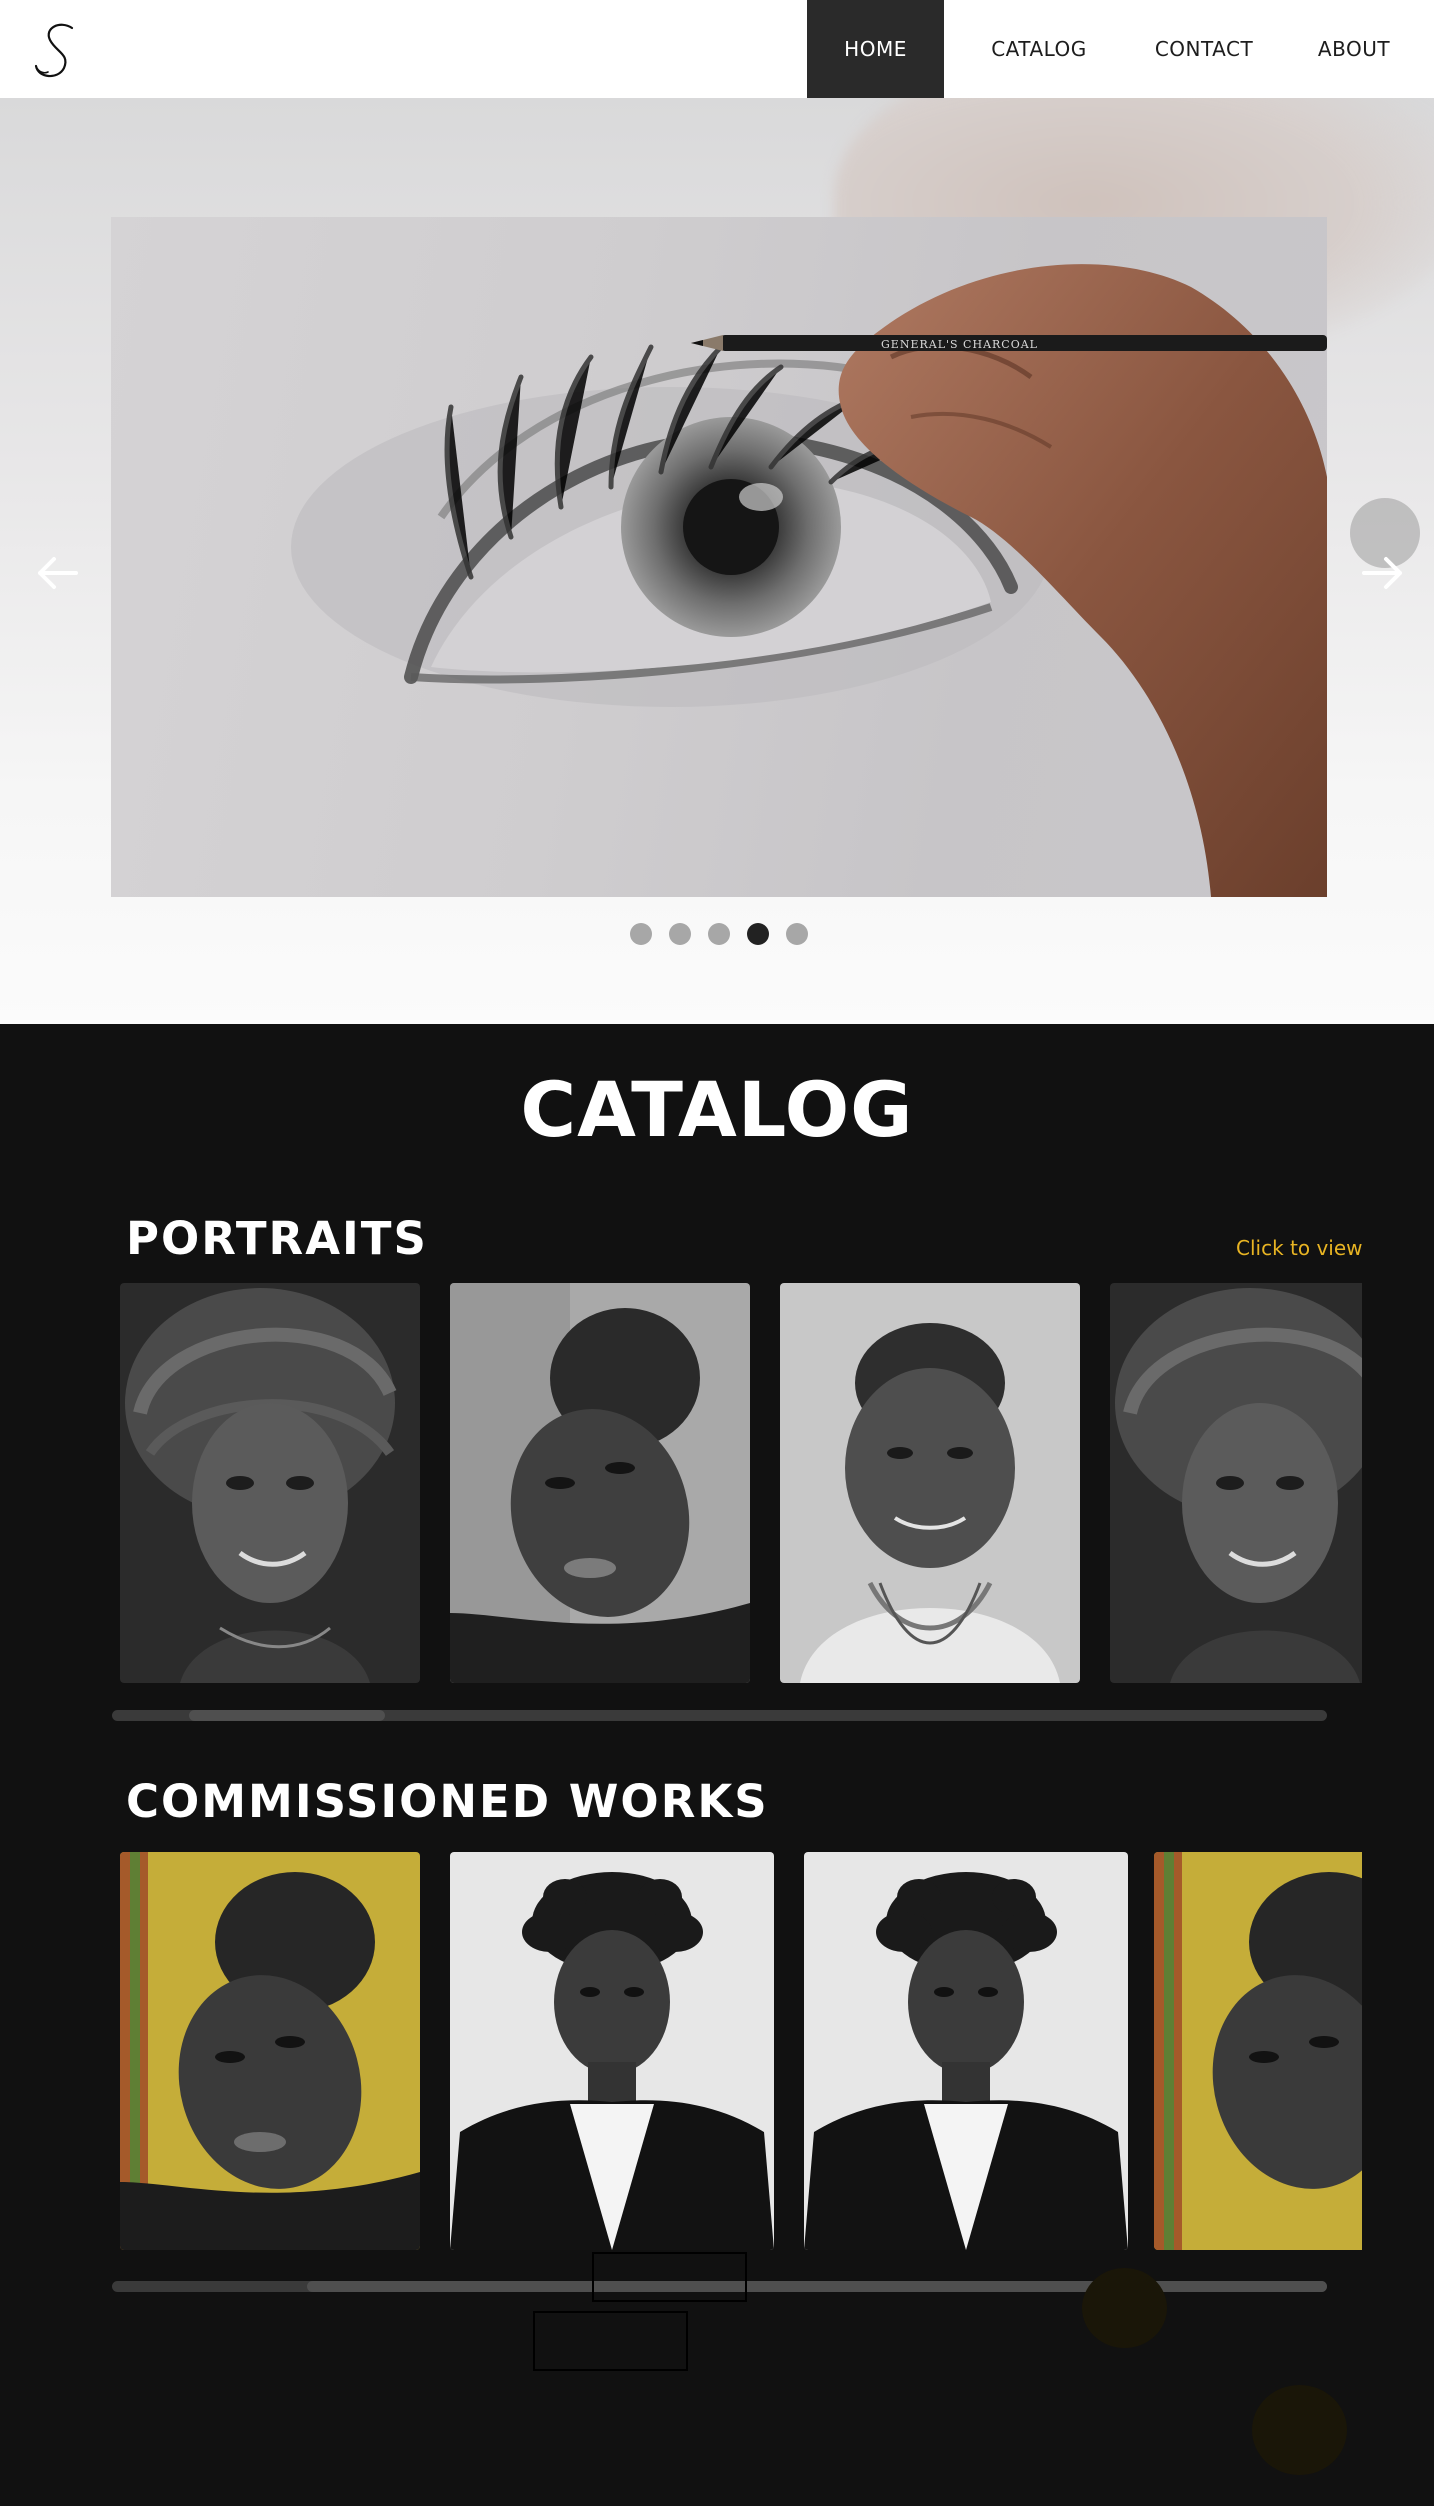 The height and width of the screenshot is (2506, 1434). Describe the element at coordinates (959, 344) in the screenshot. I see `pencil-brand-text: GENERAL'S CHARCOAL` at that location.